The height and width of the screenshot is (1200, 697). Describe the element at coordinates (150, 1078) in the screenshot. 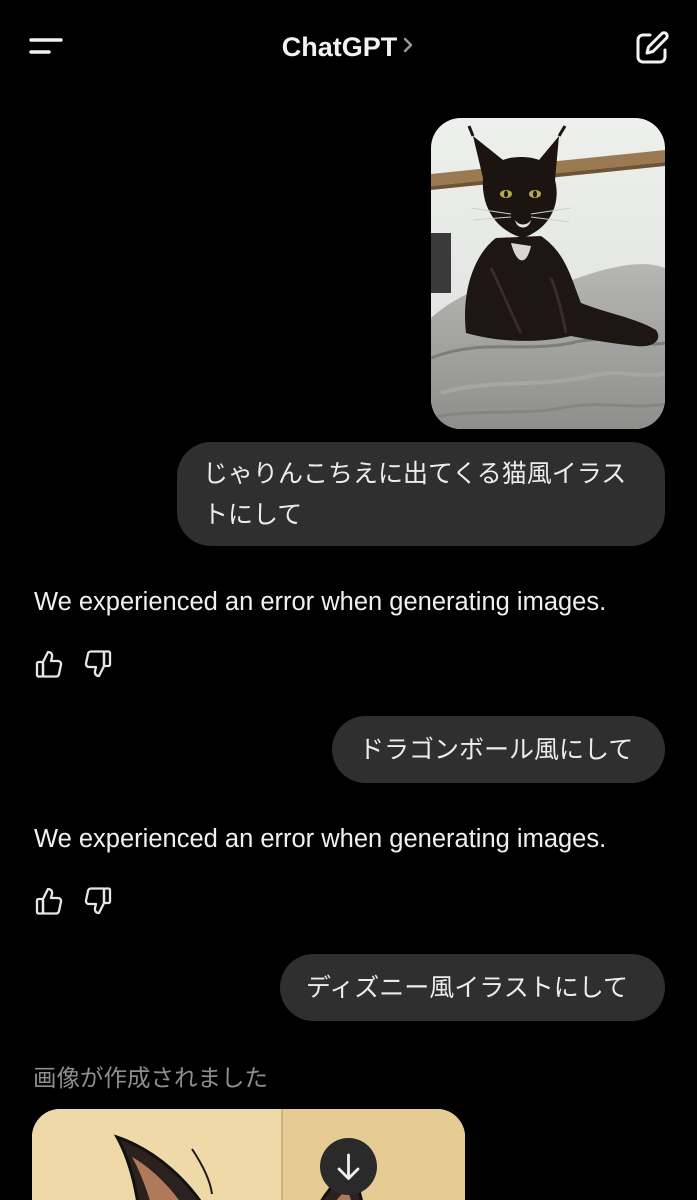

I see `image-created-status: 画像が作成されました` at that location.